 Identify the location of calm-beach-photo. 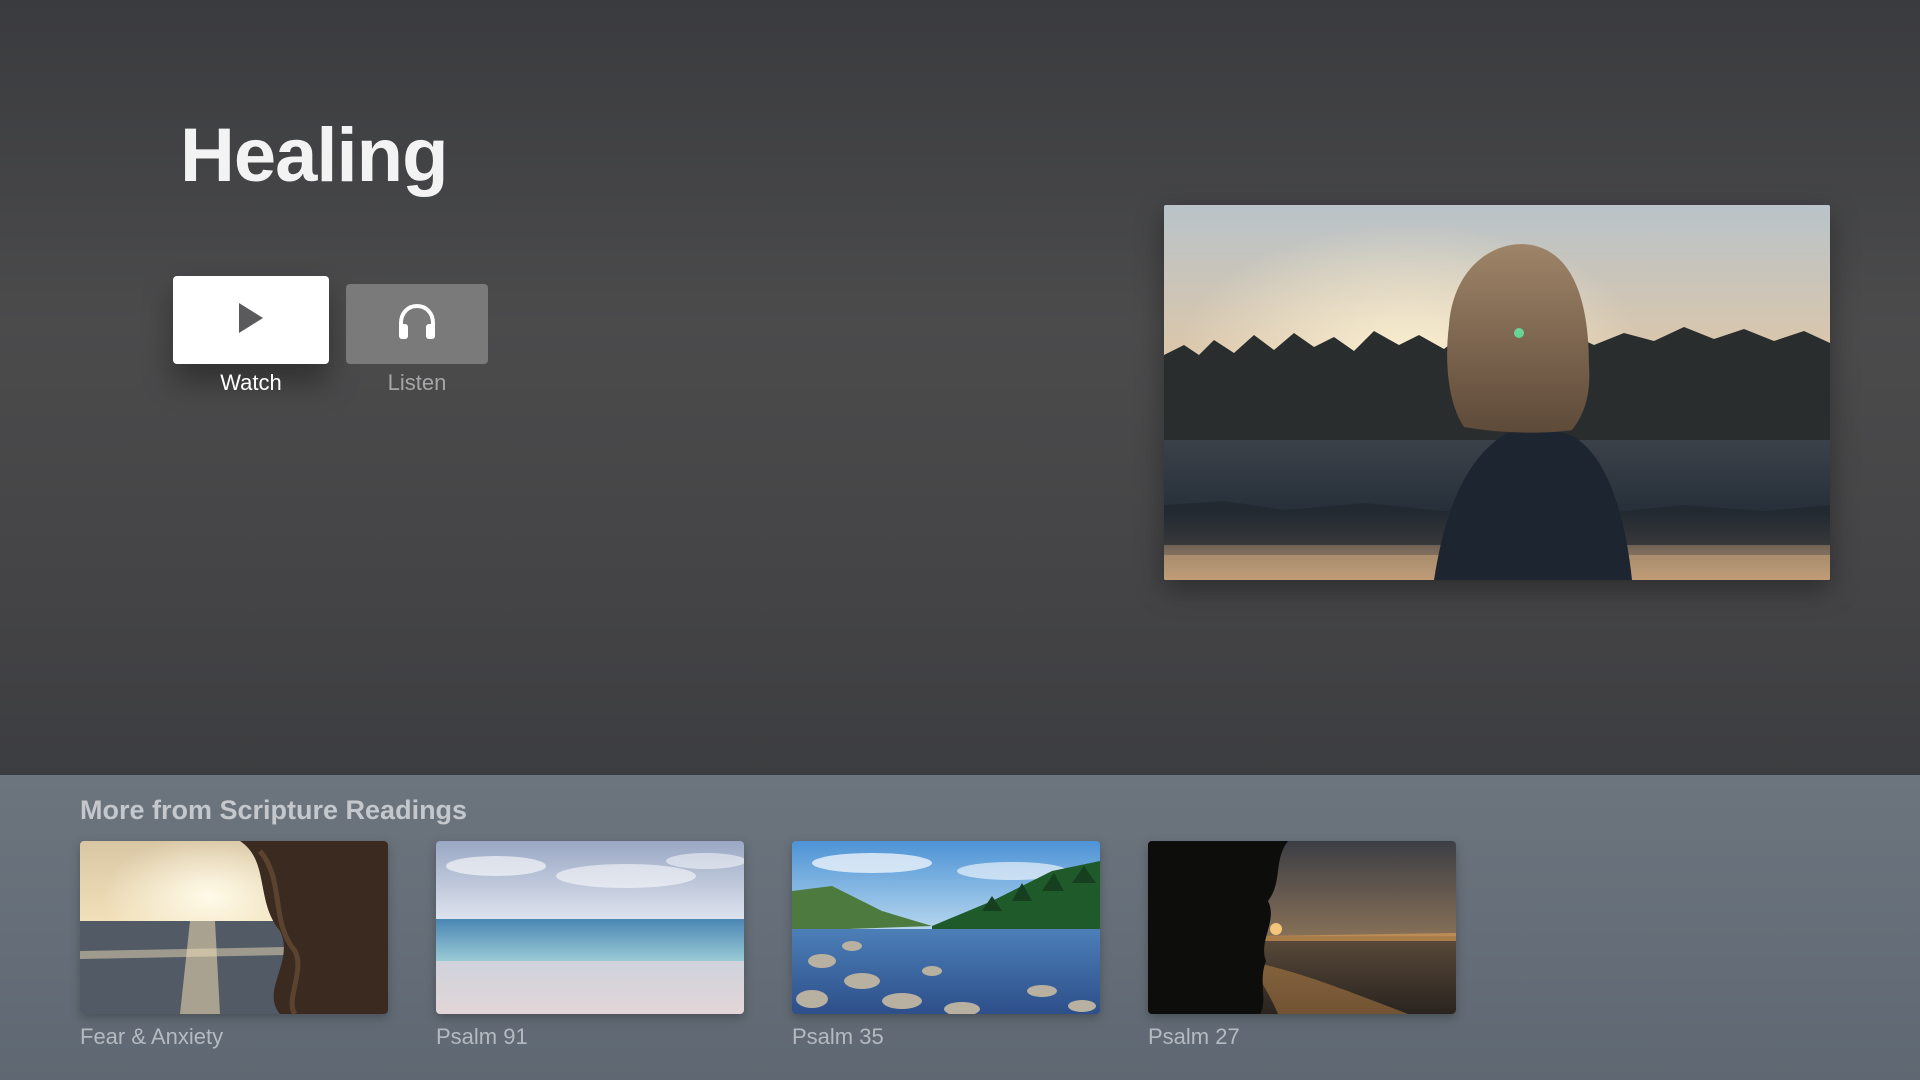
(590, 927).